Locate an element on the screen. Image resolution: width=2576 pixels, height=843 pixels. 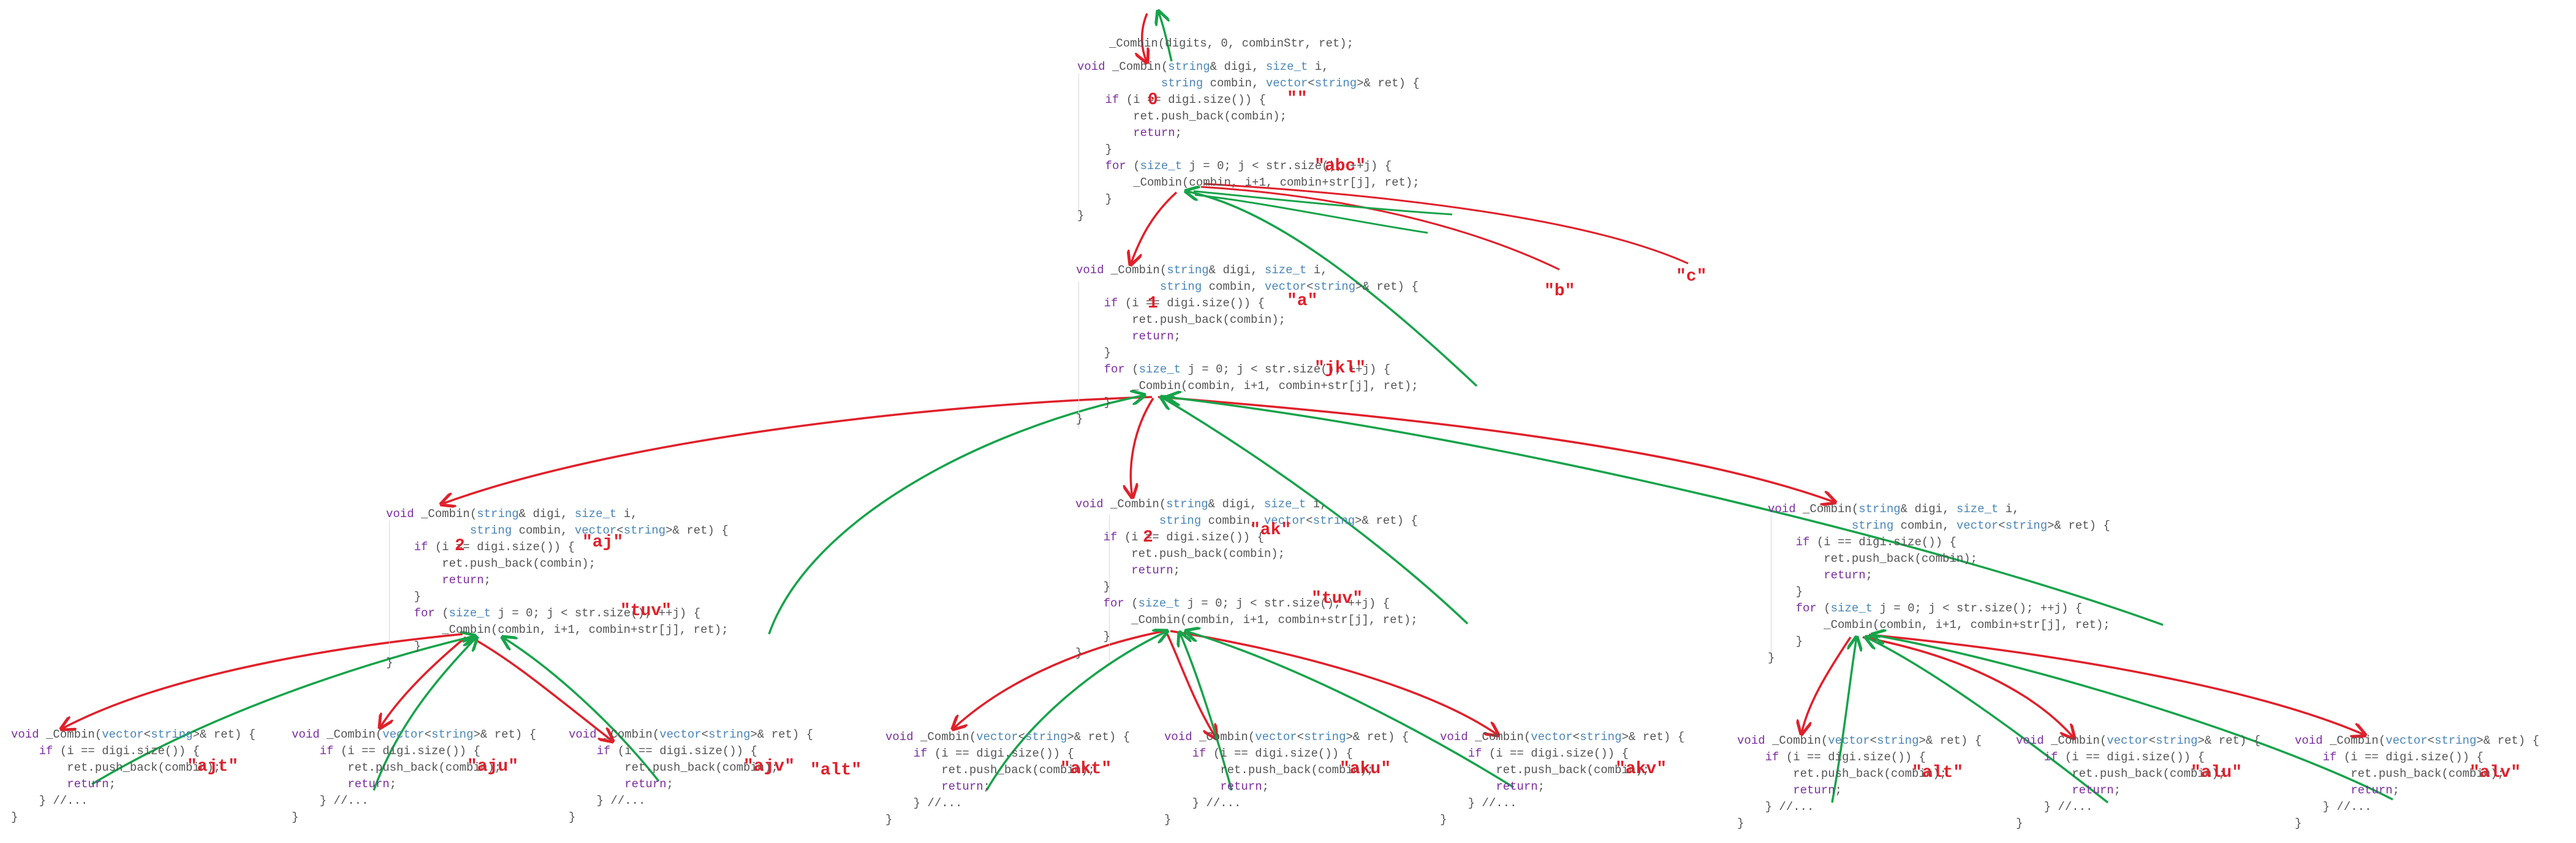
annotation-str: "jkl" is located at coordinates (1340, 369).